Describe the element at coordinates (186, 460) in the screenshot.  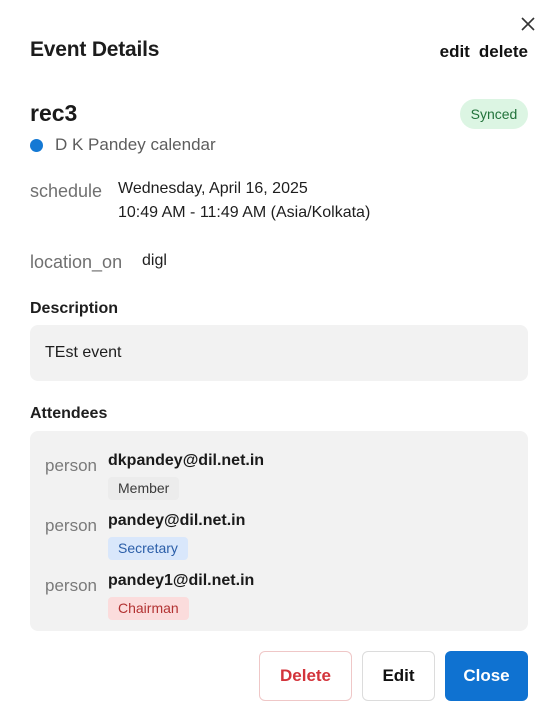
I see `attendee-email: dkpandey@dil.net.in` at that location.